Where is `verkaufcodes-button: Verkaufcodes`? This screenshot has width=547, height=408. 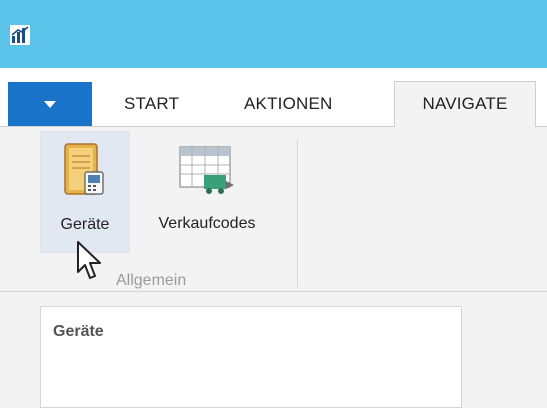 verkaufcodes-button: Verkaufcodes is located at coordinates (207, 191).